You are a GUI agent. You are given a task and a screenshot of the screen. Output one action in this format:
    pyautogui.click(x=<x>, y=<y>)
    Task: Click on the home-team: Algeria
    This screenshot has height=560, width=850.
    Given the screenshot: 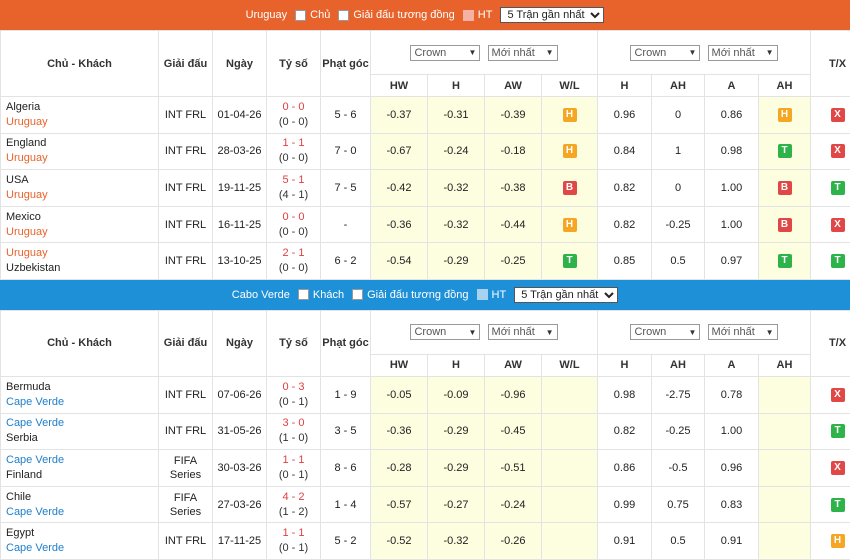 What is the action you would take?
    pyautogui.click(x=82, y=107)
    